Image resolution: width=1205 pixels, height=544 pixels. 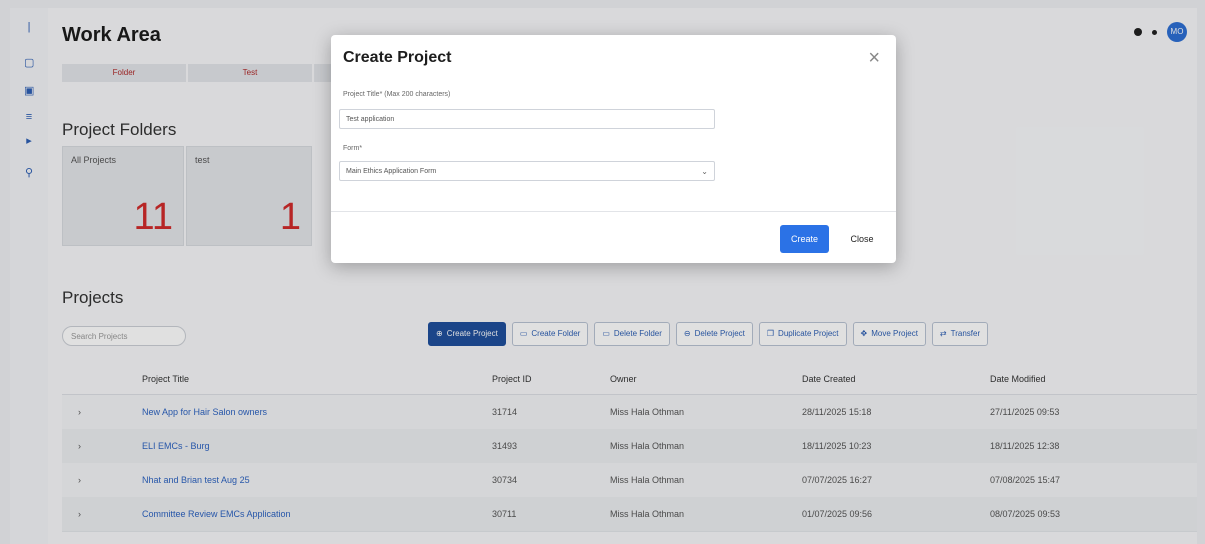 I want to click on chevron-down-icon: ⌄, so click(x=704, y=171).